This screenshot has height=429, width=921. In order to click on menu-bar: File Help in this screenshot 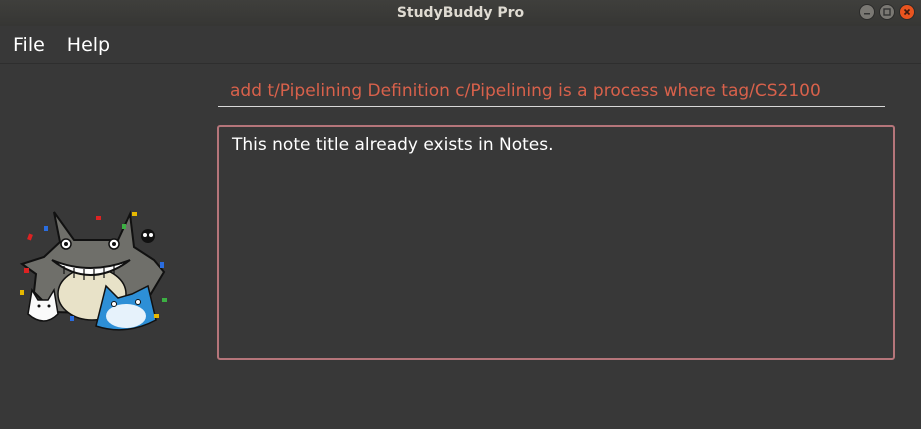, I will do `click(460, 45)`.